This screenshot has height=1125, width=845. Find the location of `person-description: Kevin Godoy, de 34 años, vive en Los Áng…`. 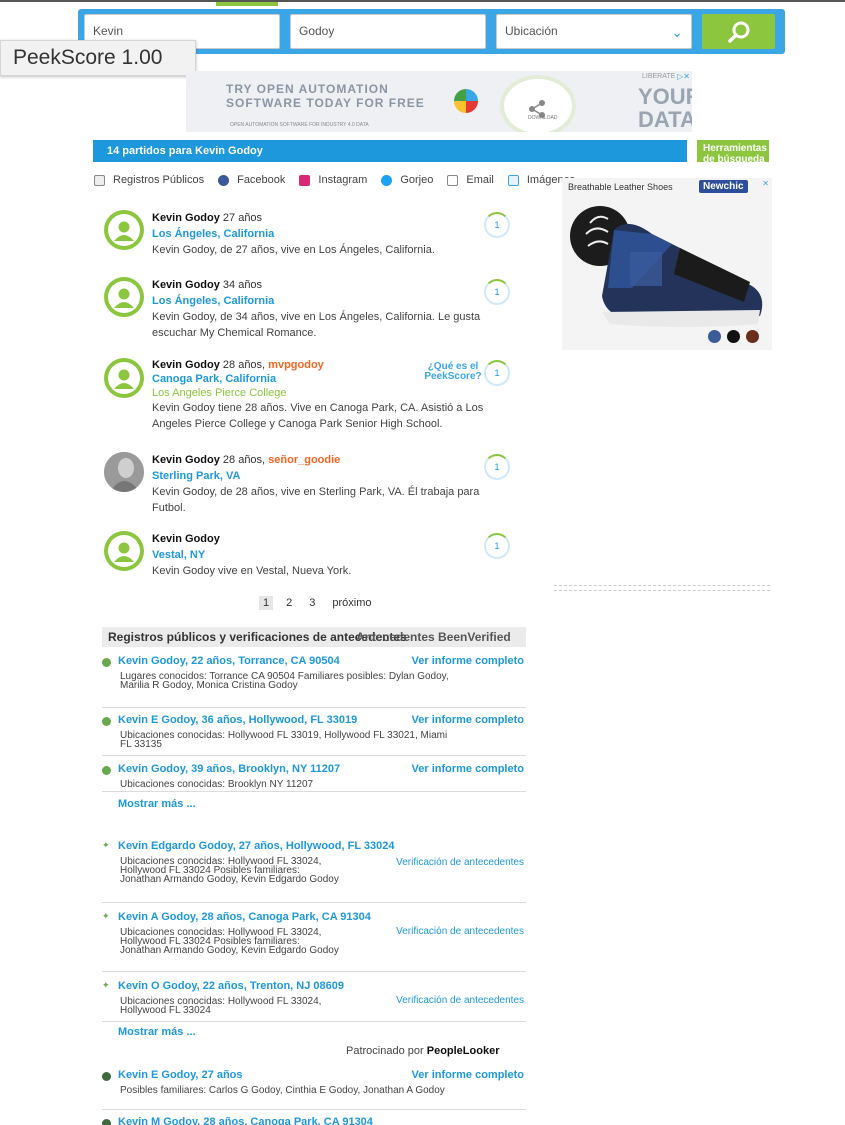

person-description: Kevin Godoy, de 34 años, vive en Los Áng… is located at coordinates (316, 325).